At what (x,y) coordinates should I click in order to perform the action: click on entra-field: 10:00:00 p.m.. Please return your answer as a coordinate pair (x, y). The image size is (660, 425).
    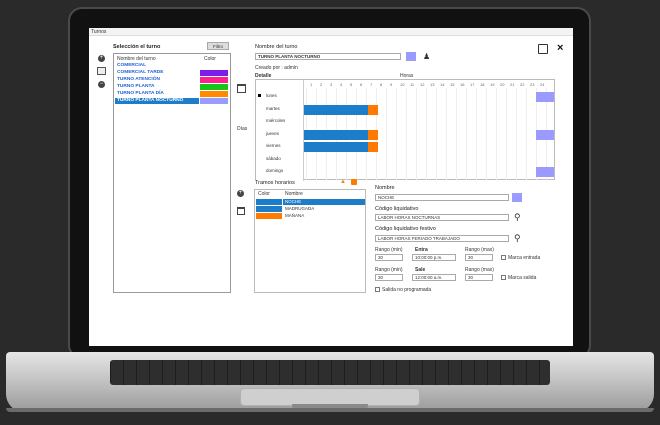
    Looking at the image, I should click on (434, 257).